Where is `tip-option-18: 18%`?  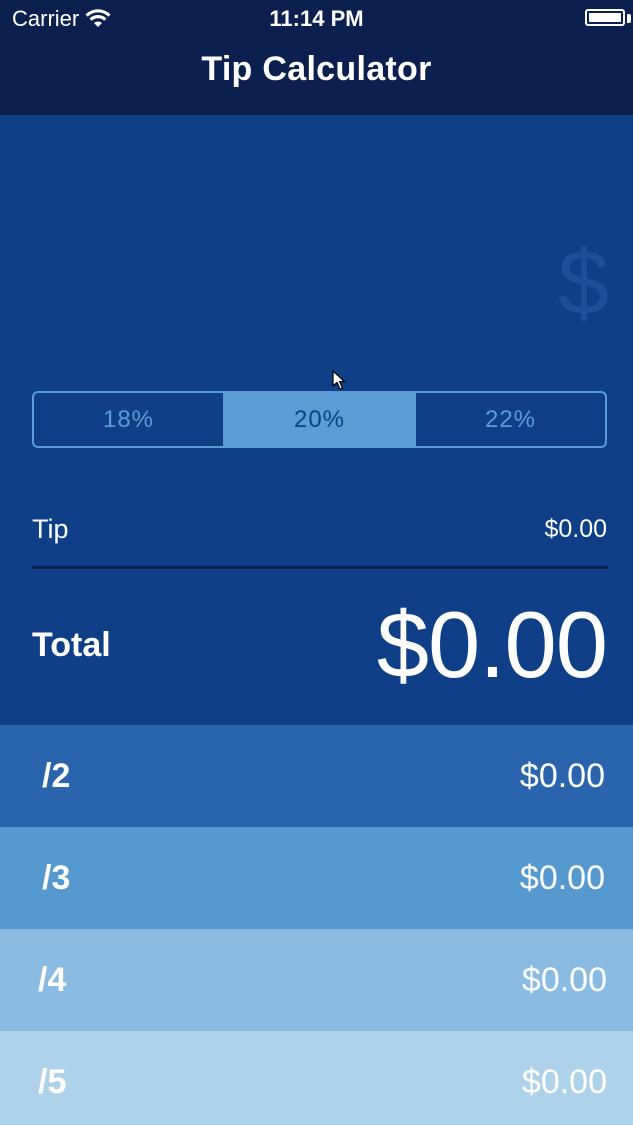 tip-option-18: 18% is located at coordinates (128, 419).